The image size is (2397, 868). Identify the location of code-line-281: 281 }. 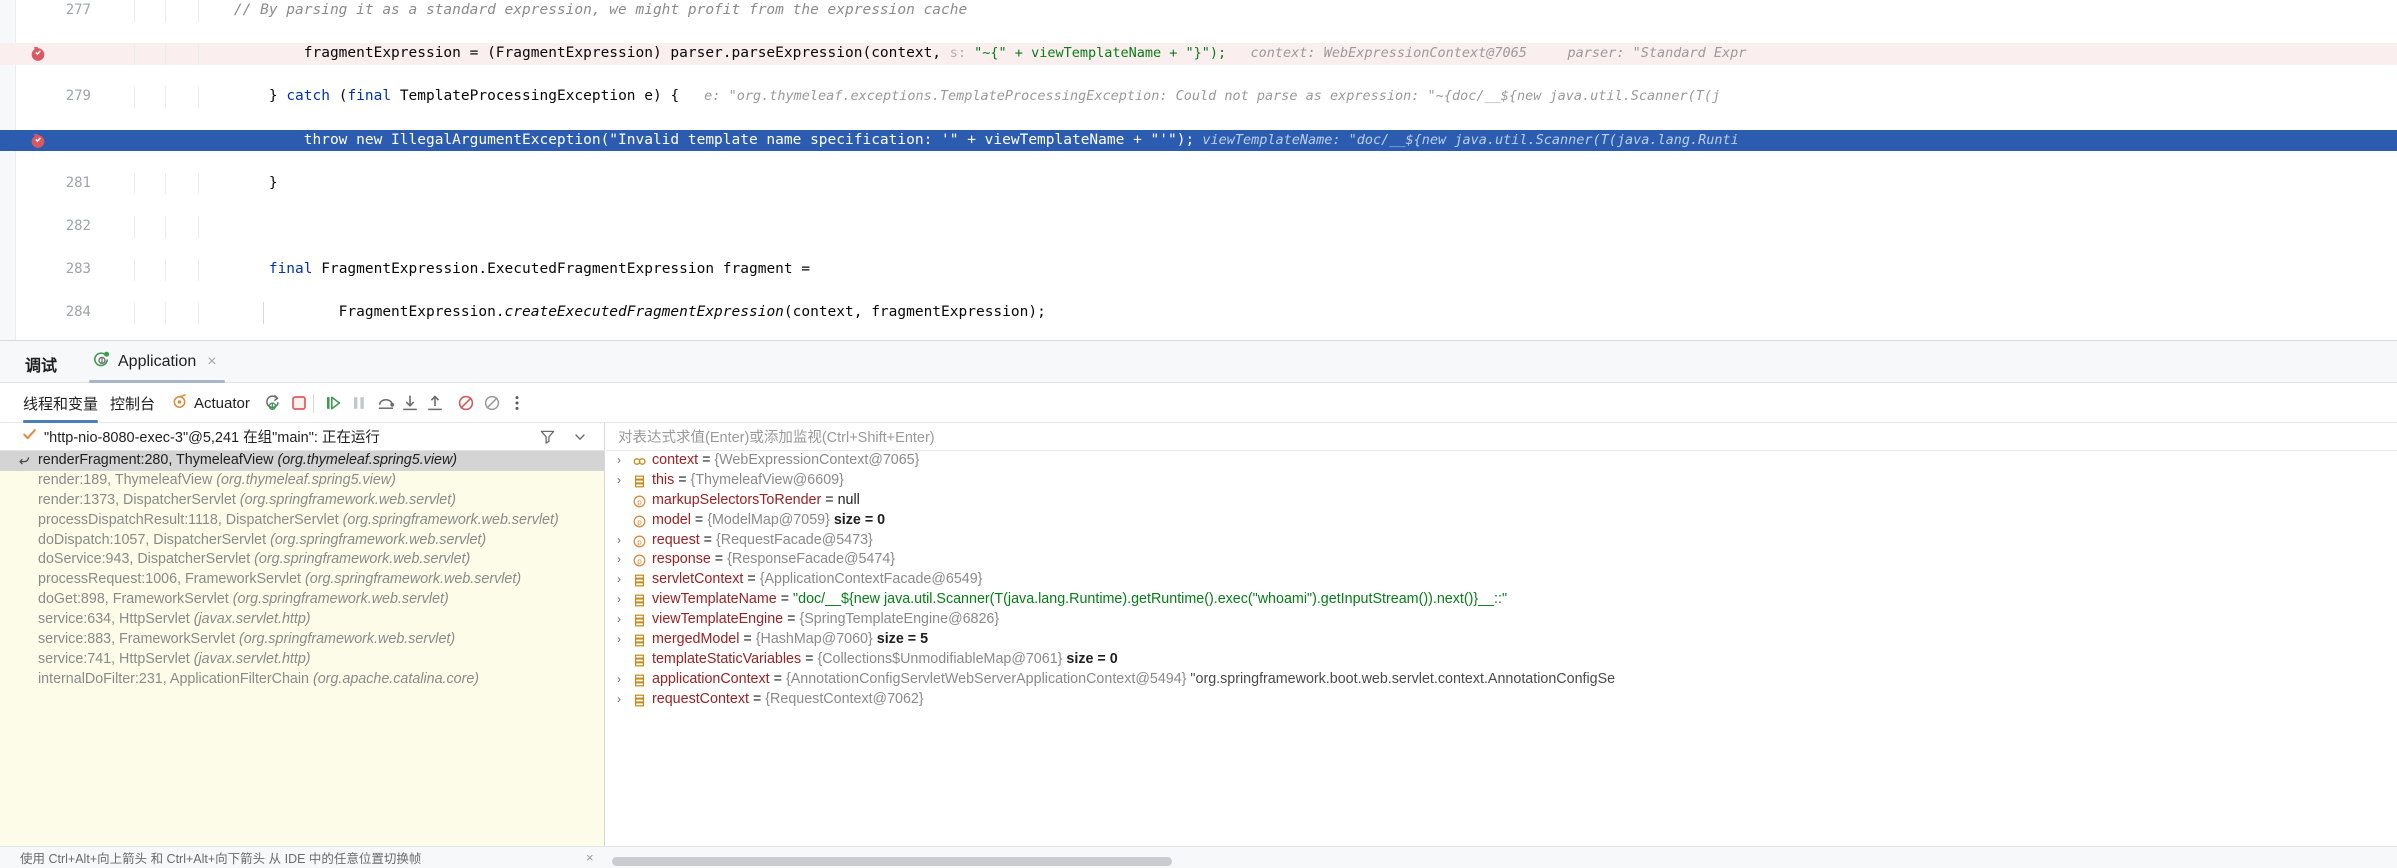
(1198, 183).